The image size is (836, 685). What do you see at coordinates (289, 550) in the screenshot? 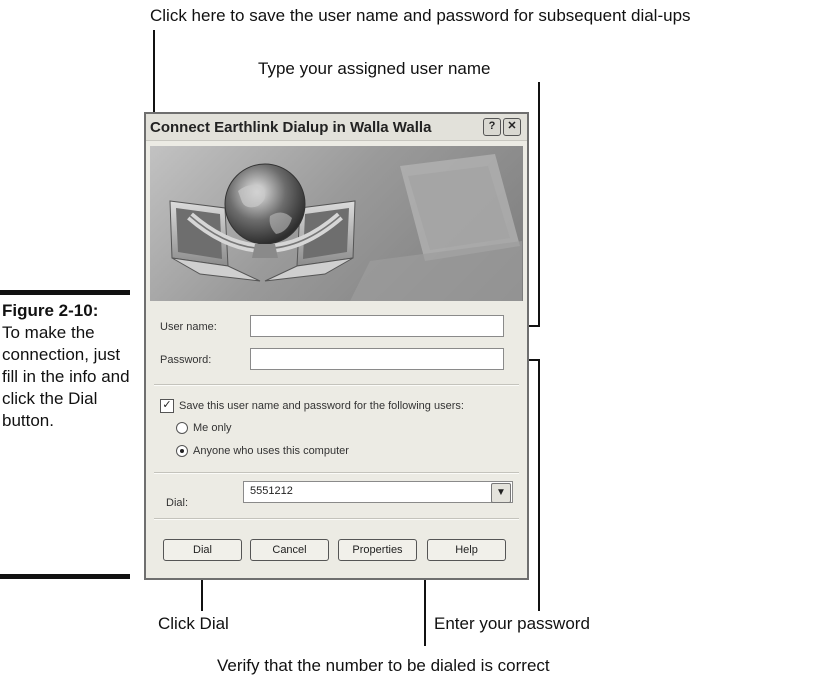
I see `cancel-button: Cancel` at bounding box center [289, 550].